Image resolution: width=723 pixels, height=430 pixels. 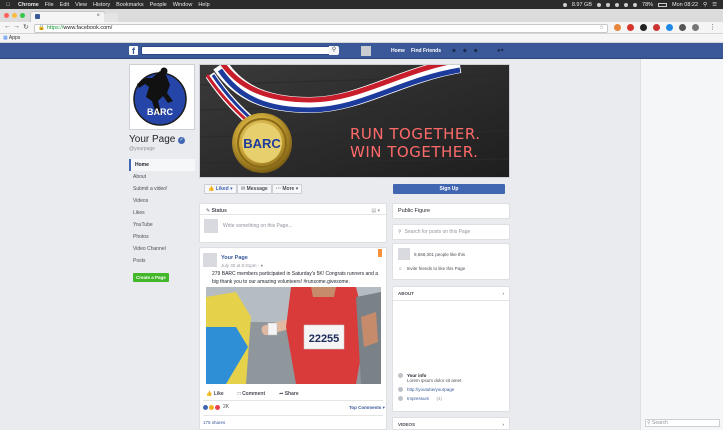 I want to click on globe-icon: ⚫, so click(x=476, y=51).